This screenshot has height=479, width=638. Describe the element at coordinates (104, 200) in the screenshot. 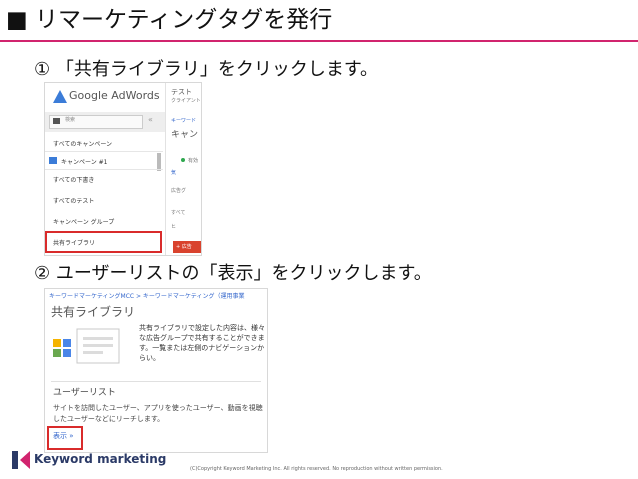

I see `sidebar-item-all-experiments: すべてのテスト` at that location.